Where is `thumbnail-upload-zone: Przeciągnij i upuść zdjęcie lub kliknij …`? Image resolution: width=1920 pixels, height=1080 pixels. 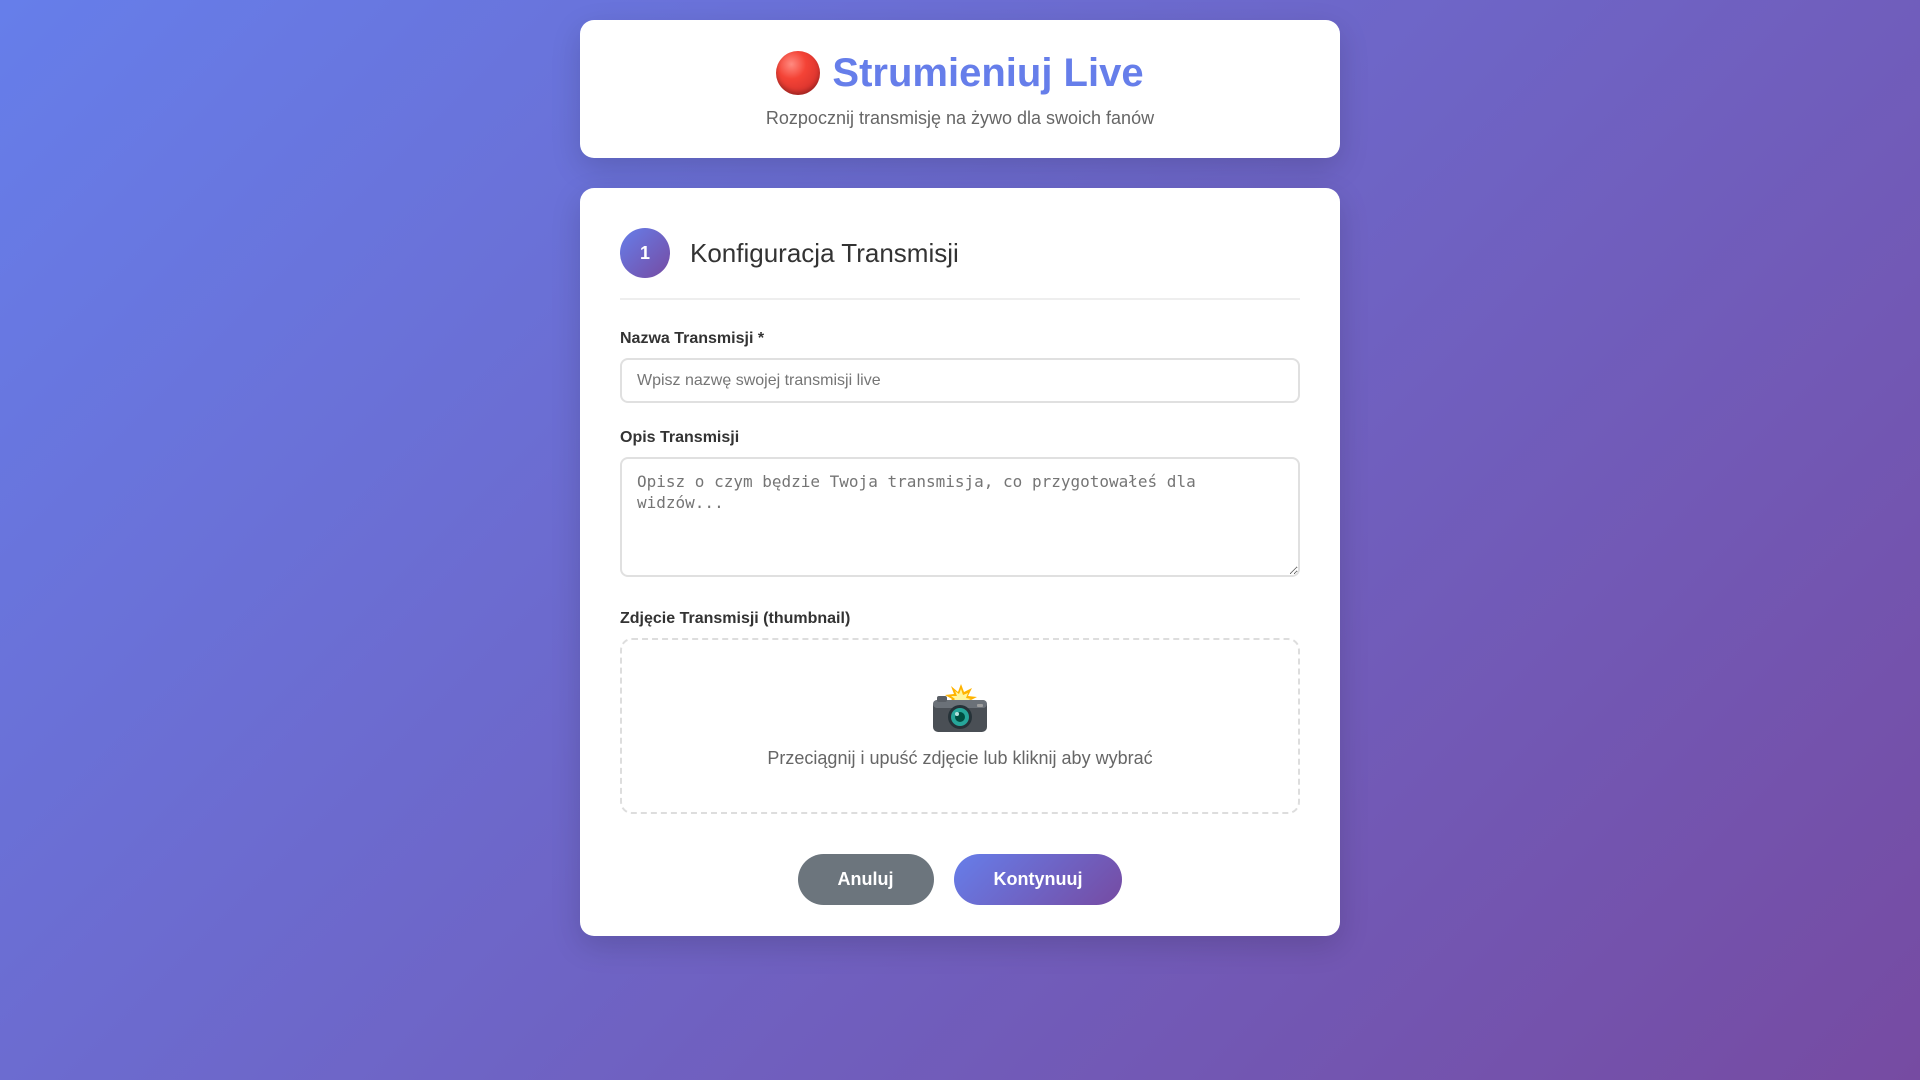 thumbnail-upload-zone: Przeciągnij i upuść zdjęcie lub kliknij … is located at coordinates (960, 726).